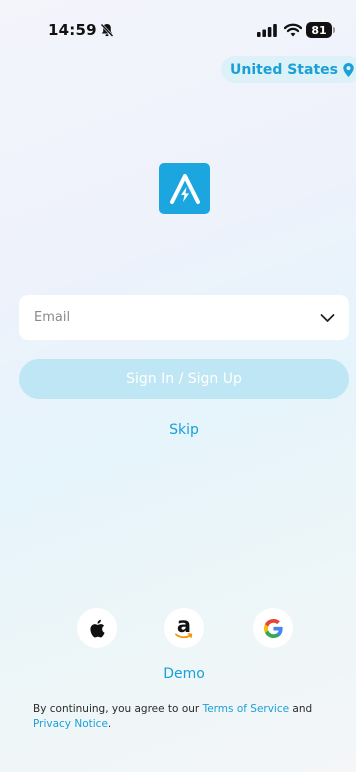 The height and width of the screenshot is (772, 356). I want to click on logo-bolt-icon, so click(184, 188).